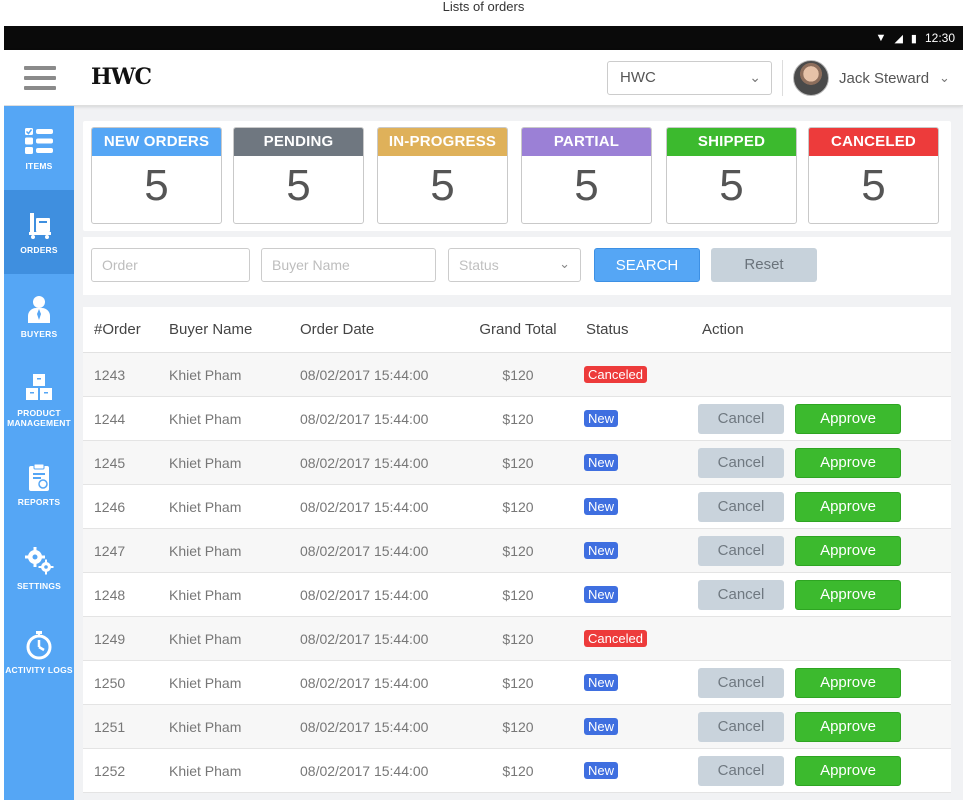 Image resolution: width=967 pixels, height=800 pixels. I want to click on sidebar-item-buyers: BUYERS, so click(39, 316).